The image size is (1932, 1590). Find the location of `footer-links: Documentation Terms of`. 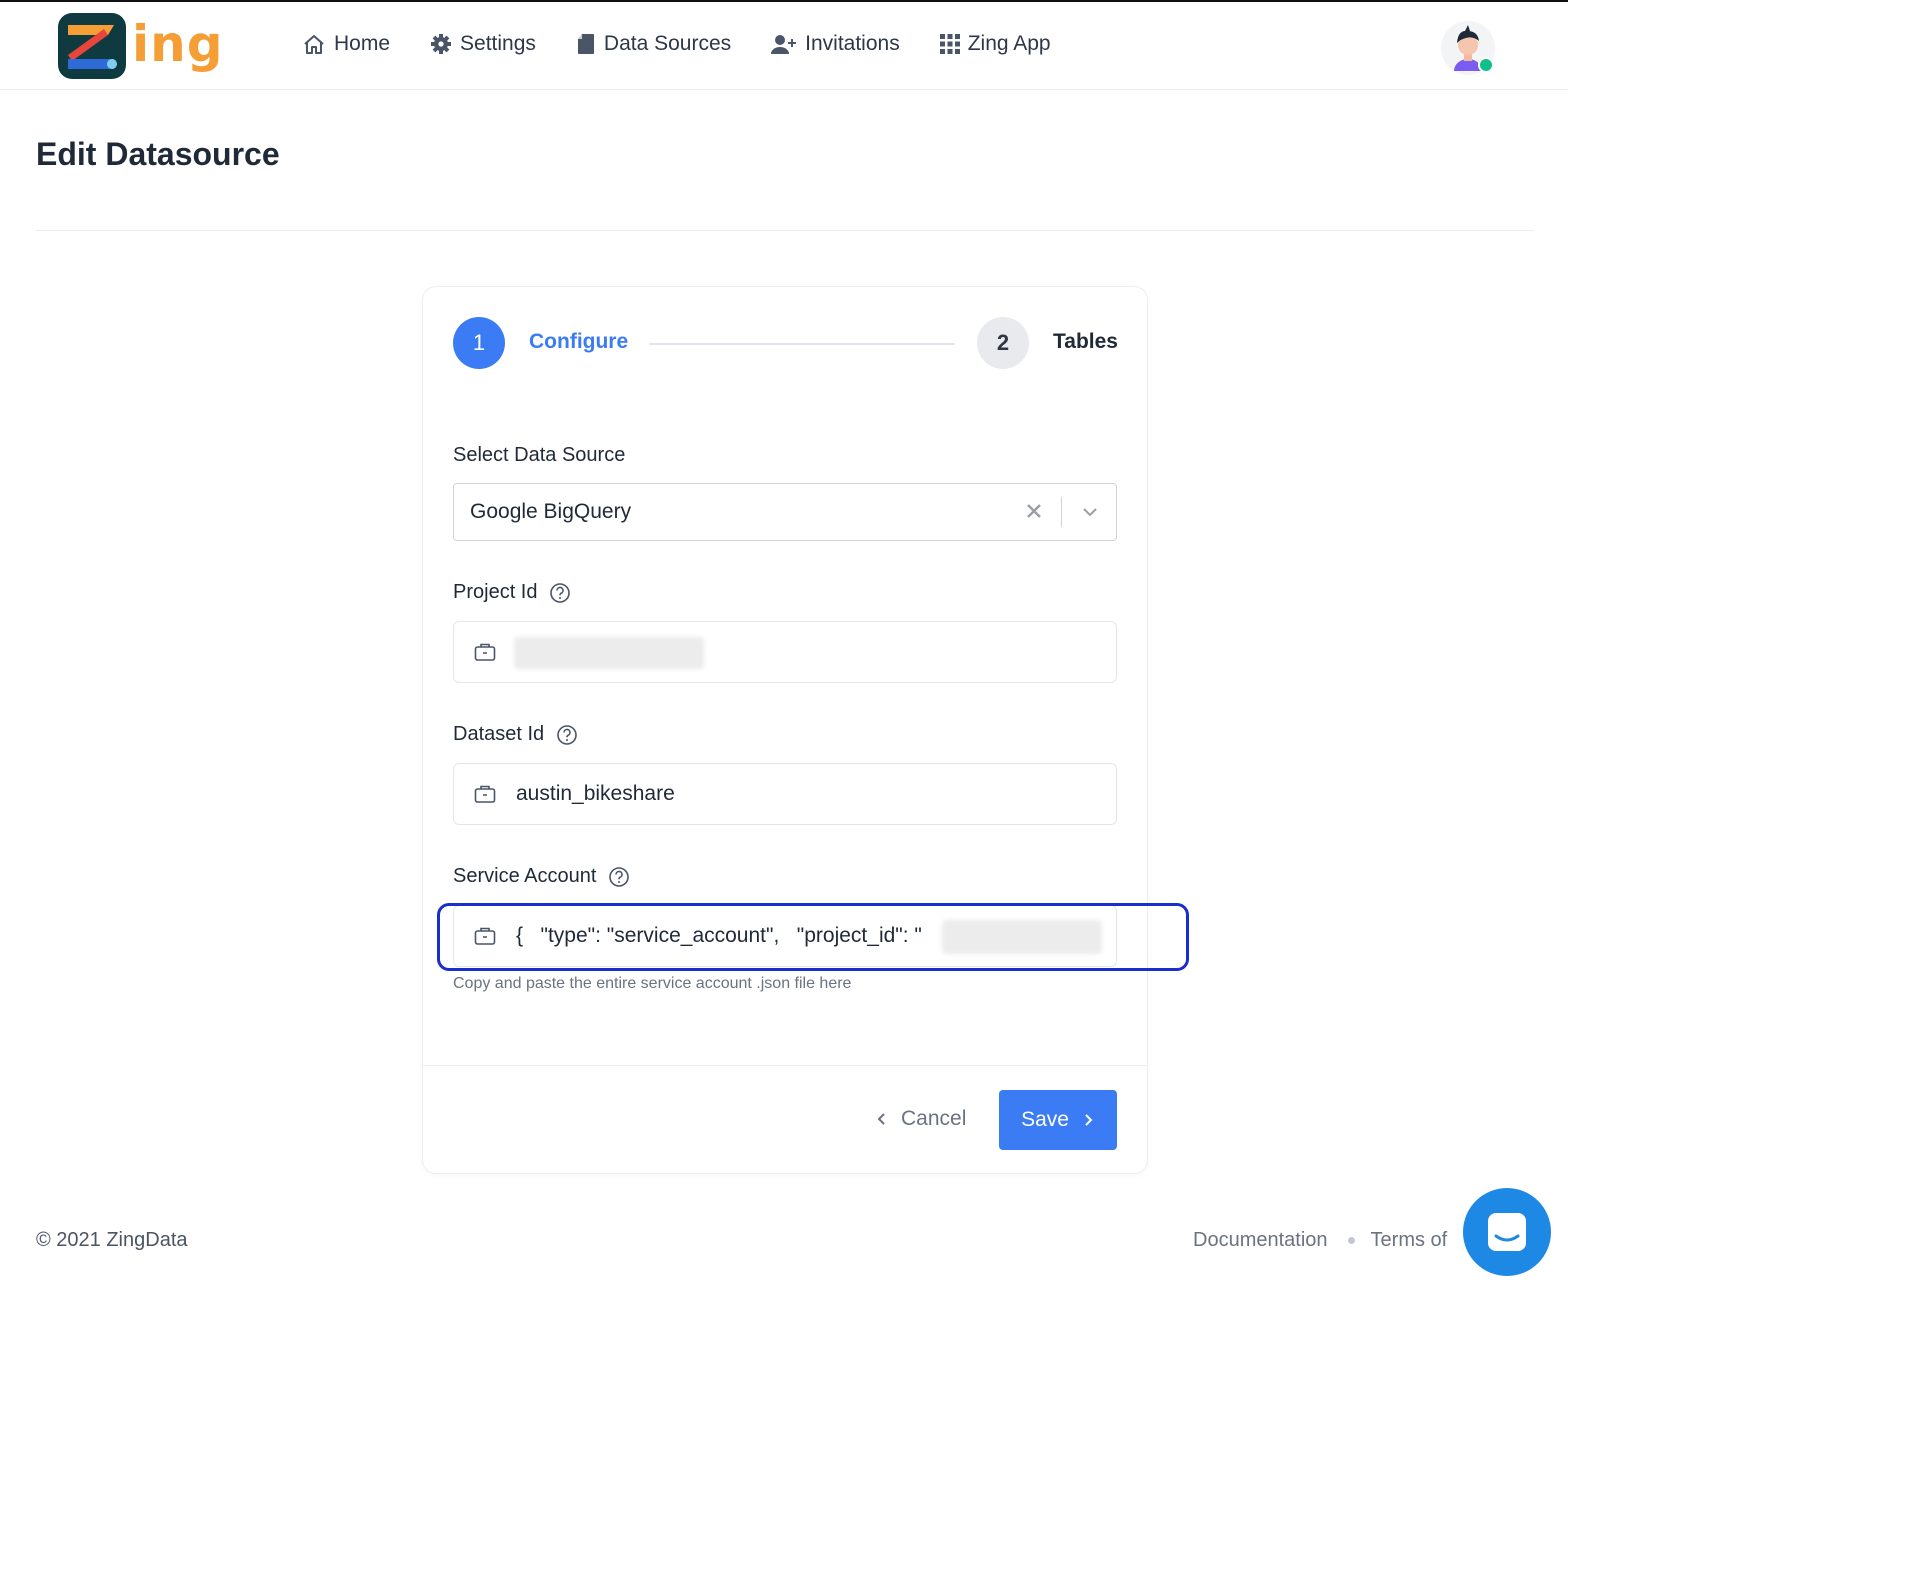

footer-links: Documentation Terms of is located at coordinates (1320, 1240).